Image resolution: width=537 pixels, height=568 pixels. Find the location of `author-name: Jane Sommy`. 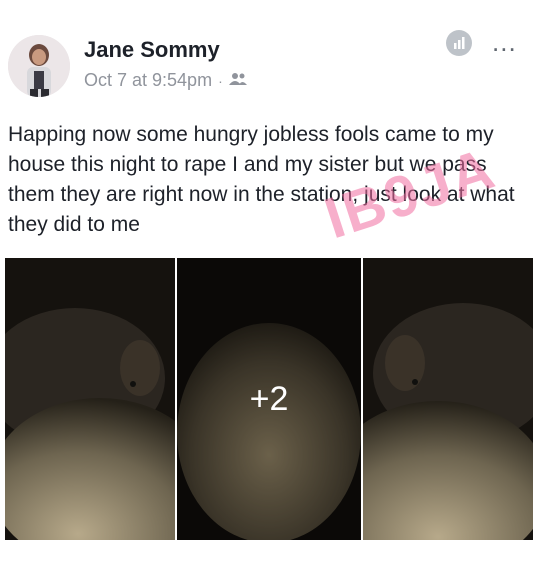

author-name: Jane Sommy is located at coordinates (152, 50).